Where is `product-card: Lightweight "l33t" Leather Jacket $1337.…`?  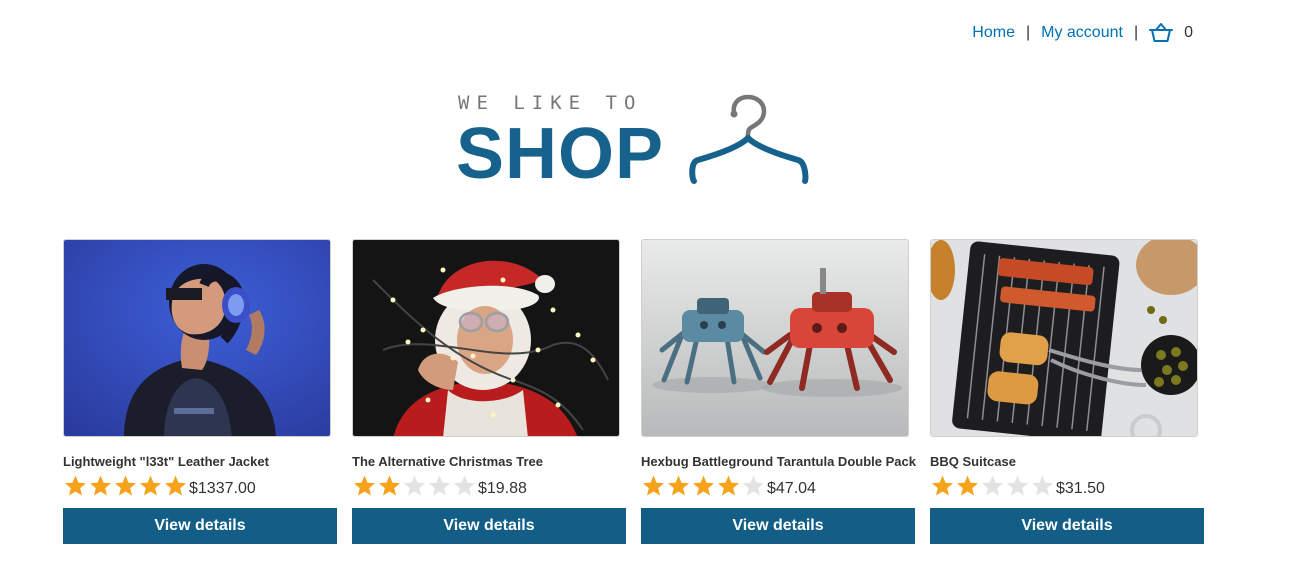 product-card: Lightweight "l33t" Leather Jacket $1337.… is located at coordinates (200, 391).